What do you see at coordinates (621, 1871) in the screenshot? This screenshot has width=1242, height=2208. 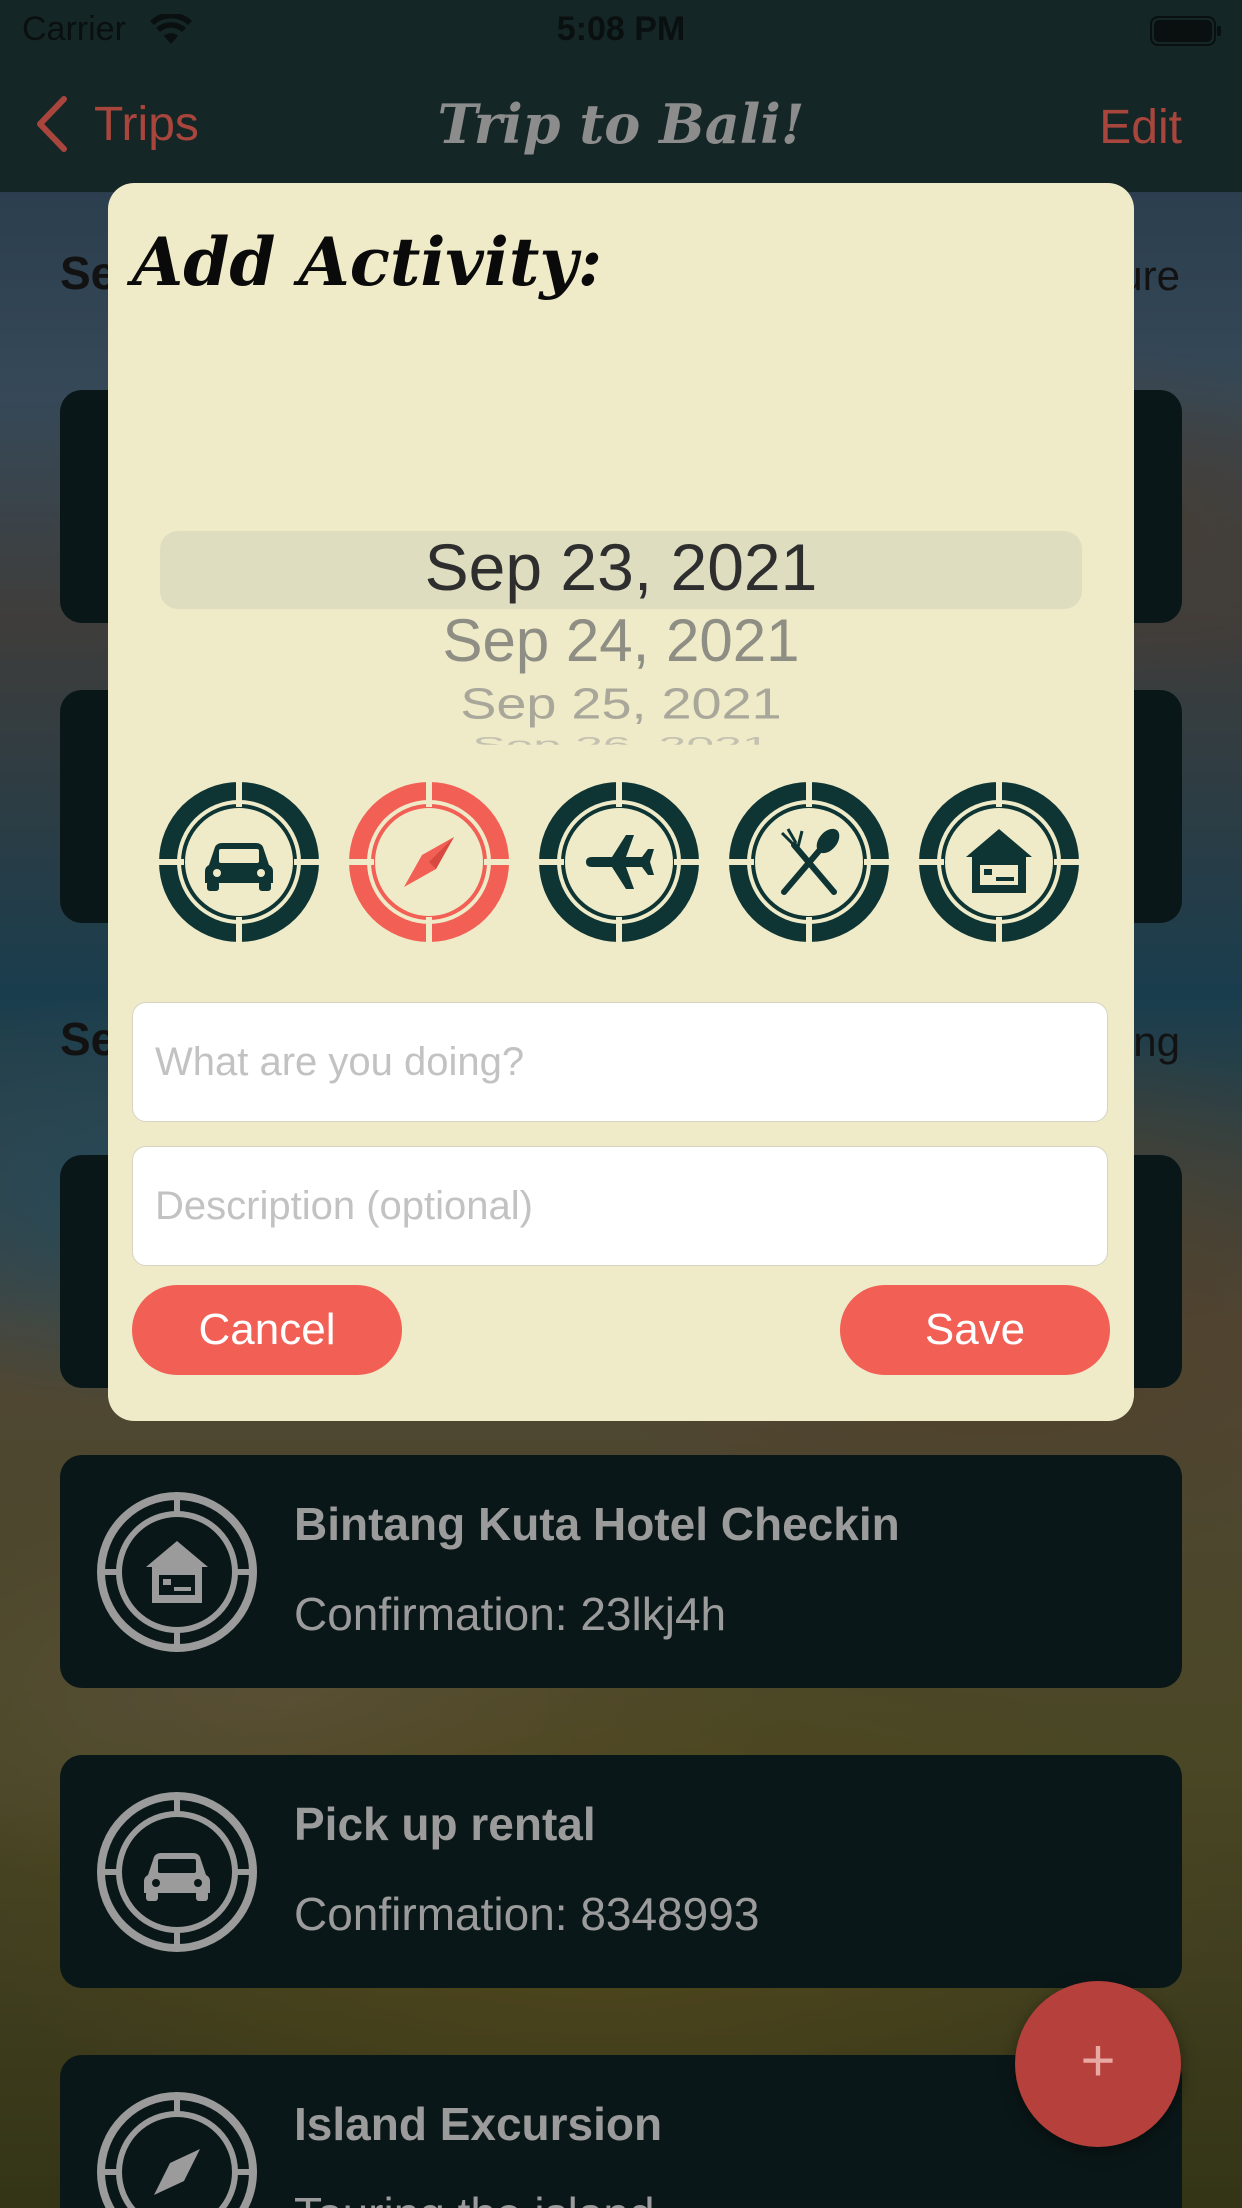 I see `activity-card: Pick up rental Confirmation: 8348993` at bounding box center [621, 1871].